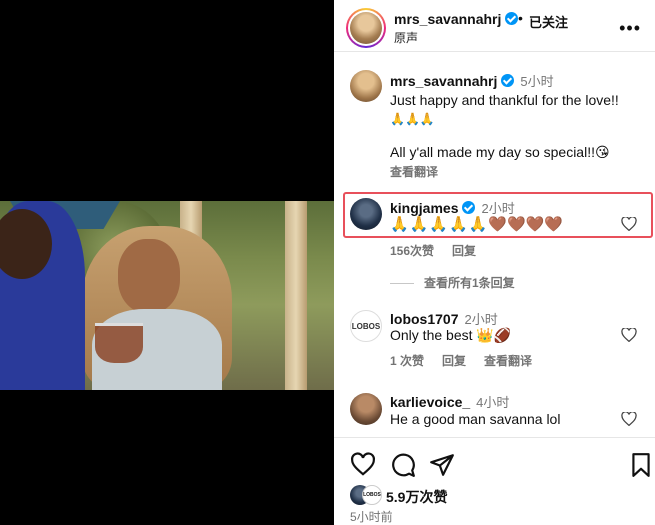  Describe the element at coordinates (452, 282) in the screenshot. I see `view-replies-link: 查看所有1条回复` at that location.